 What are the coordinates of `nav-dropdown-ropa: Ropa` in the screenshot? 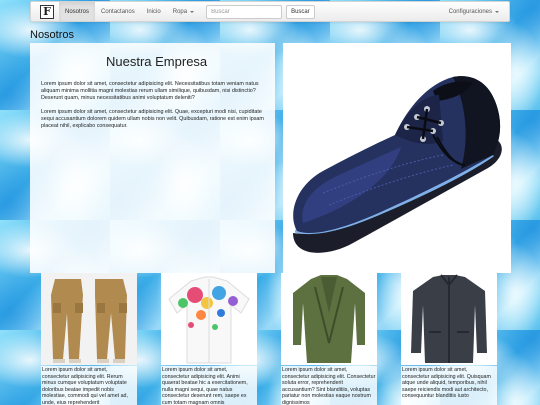 It's located at (183, 11).